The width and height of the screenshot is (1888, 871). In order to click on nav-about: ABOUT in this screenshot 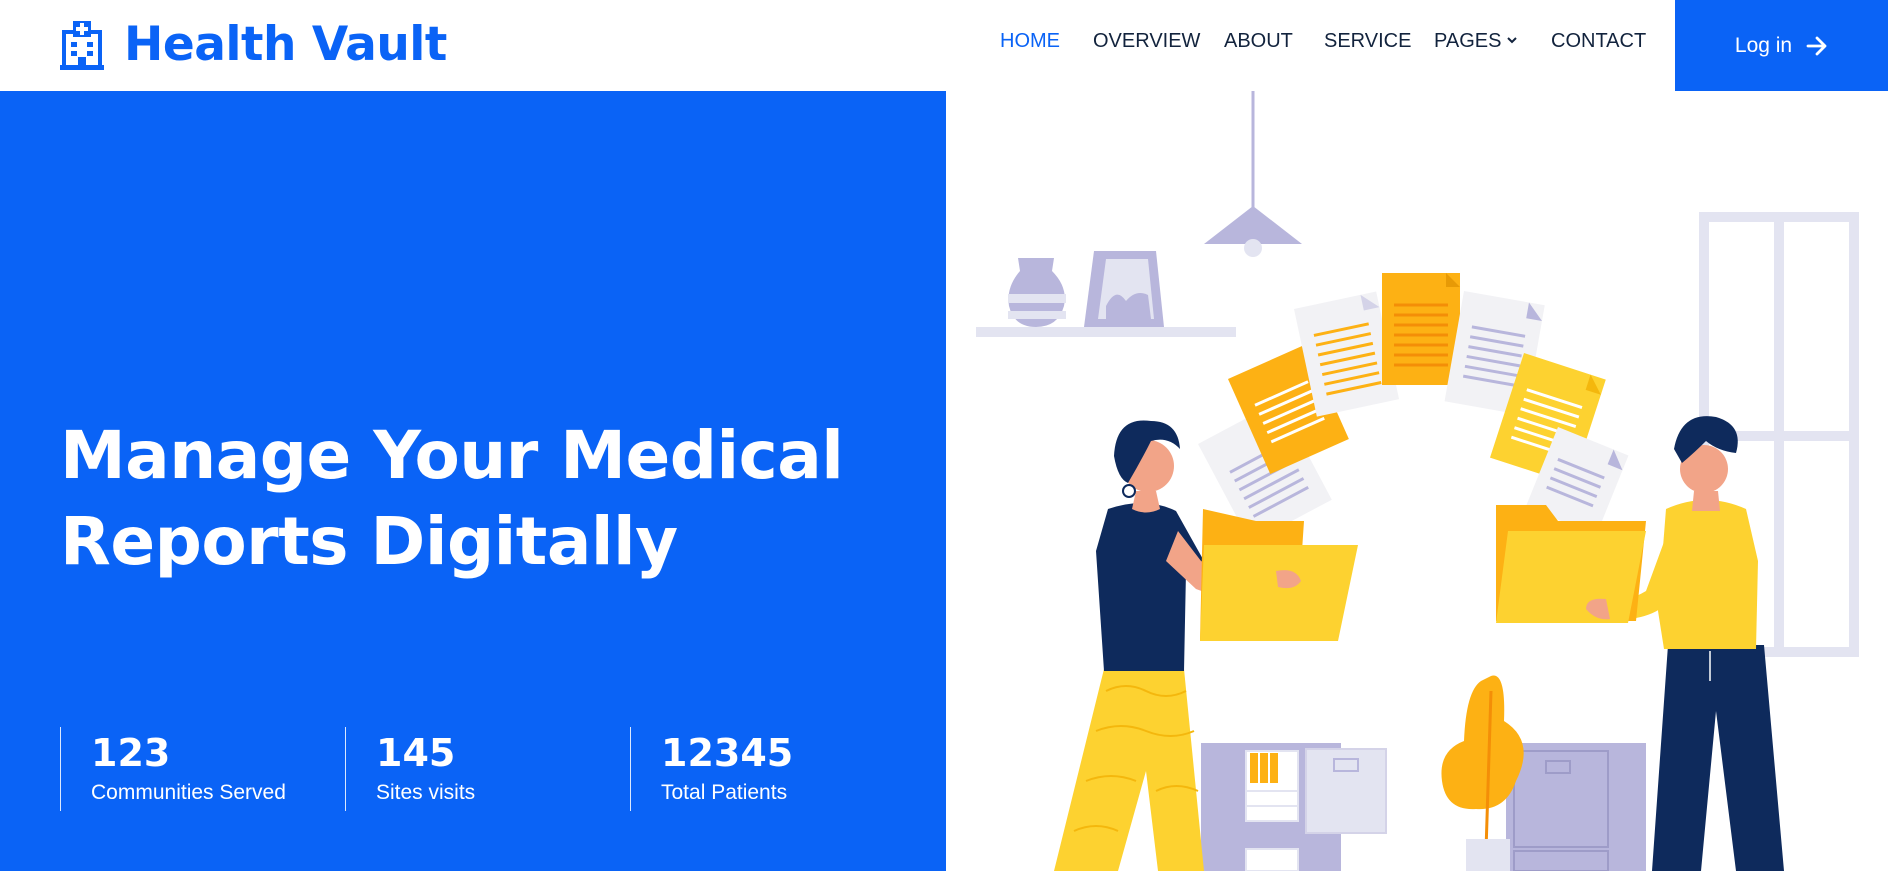, I will do `click(1258, 41)`.